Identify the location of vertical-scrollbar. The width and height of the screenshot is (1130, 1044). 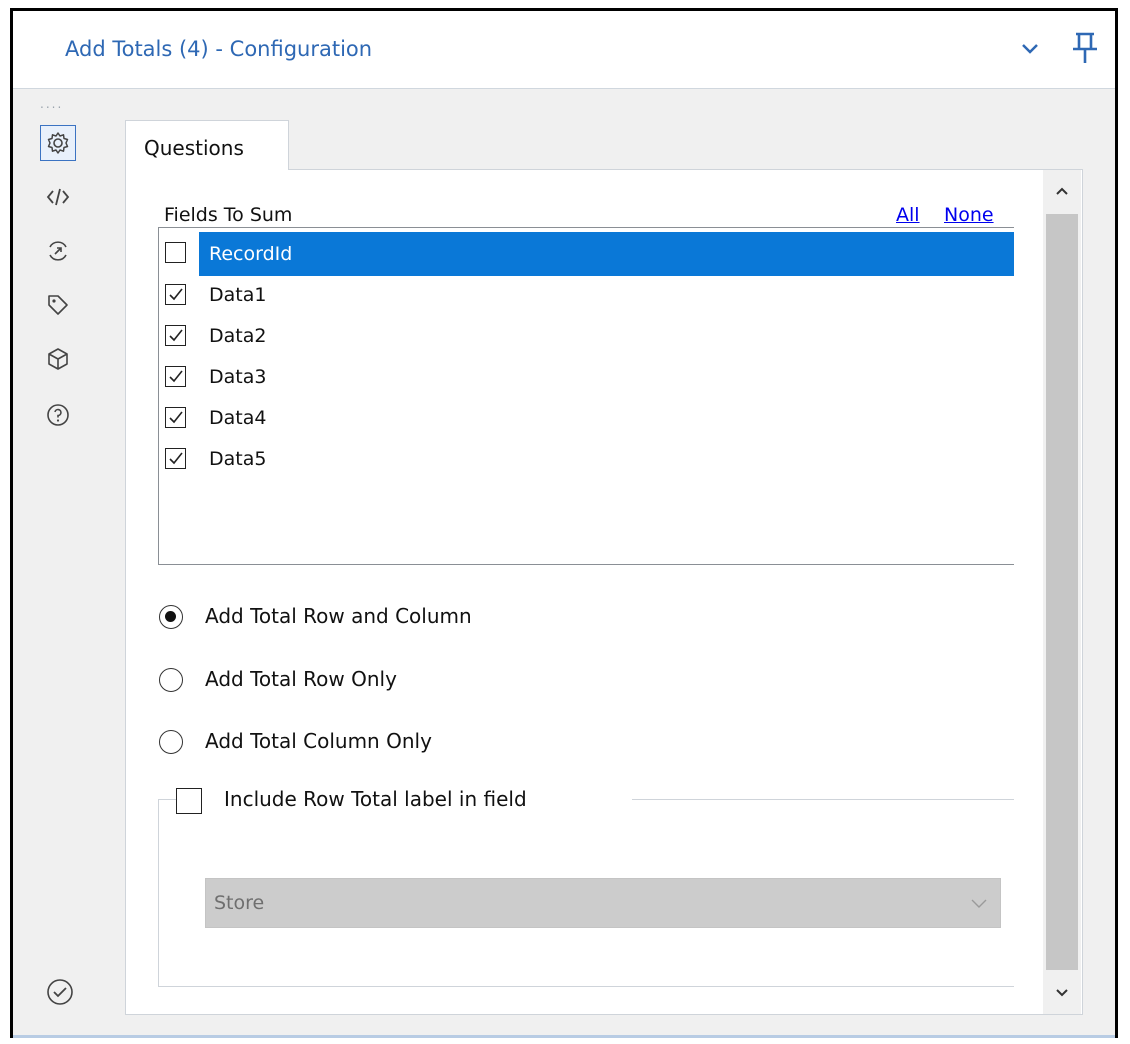
(1062, 592).